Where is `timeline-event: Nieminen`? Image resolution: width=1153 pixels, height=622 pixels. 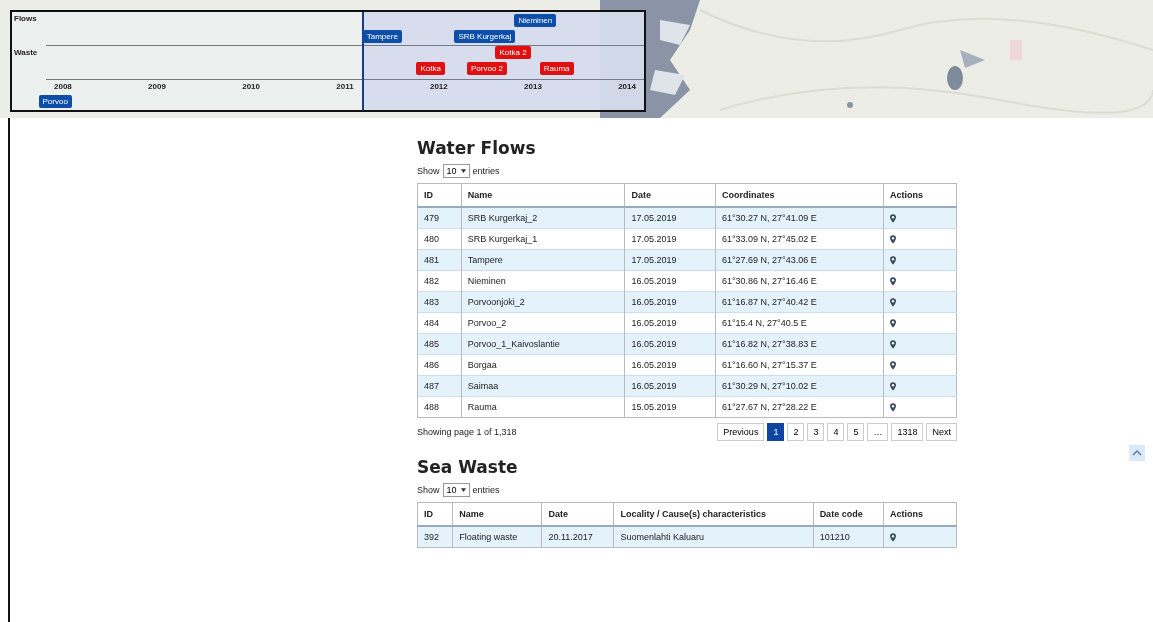
timeline-event: Nieminen is located at coordinates (535, 20).